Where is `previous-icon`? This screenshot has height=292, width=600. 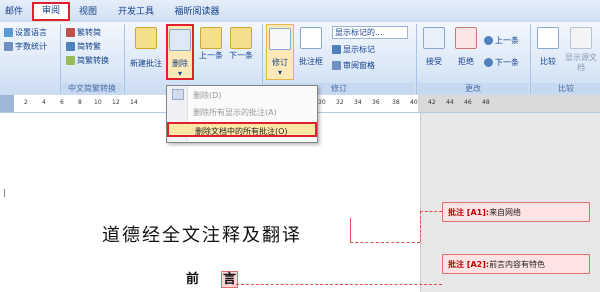
previous-icon is located at coordinates (488, 40).